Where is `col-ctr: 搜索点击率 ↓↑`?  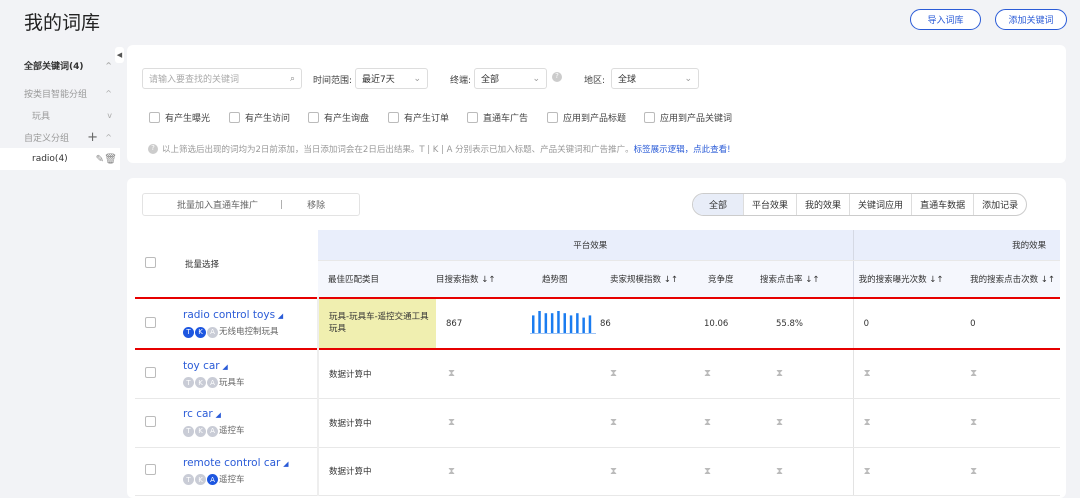
col-ctr: 搜索点击率 ↓↑ is located at coordinates (802, 279).